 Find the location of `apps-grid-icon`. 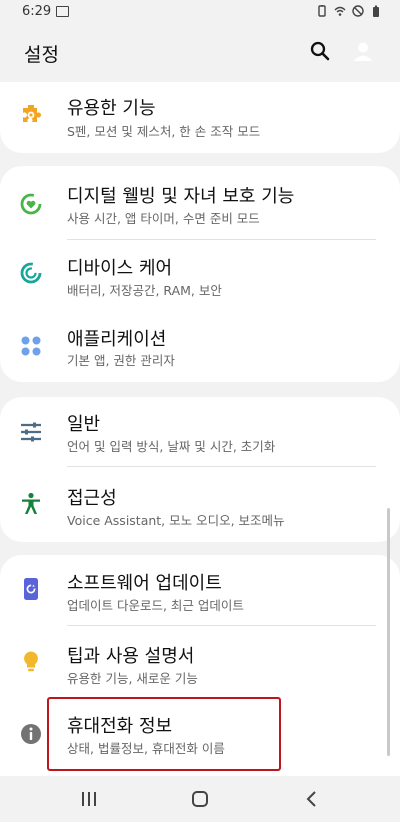

apps-grid-icon is located at coordinates (31, 346).